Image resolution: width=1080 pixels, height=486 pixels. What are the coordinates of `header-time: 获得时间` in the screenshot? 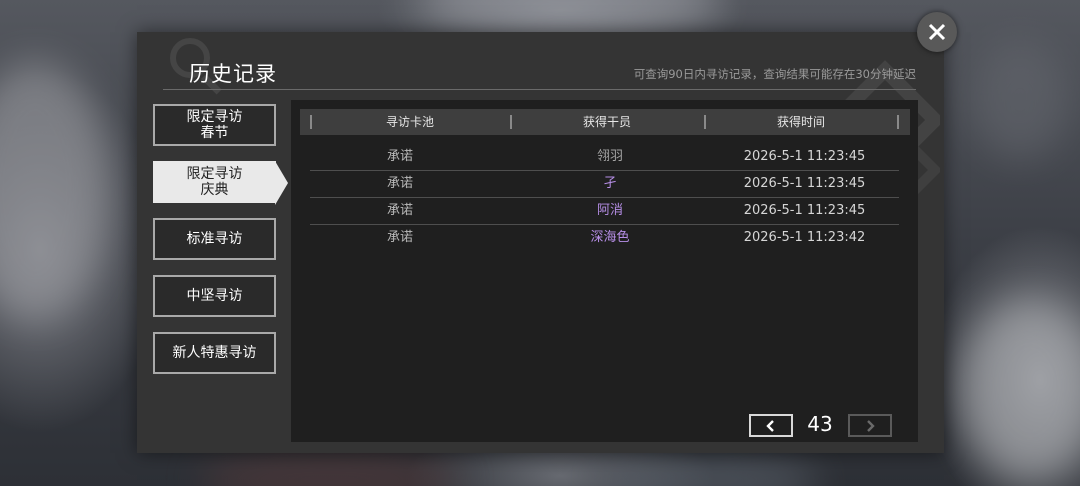 It's located at (800, 122).